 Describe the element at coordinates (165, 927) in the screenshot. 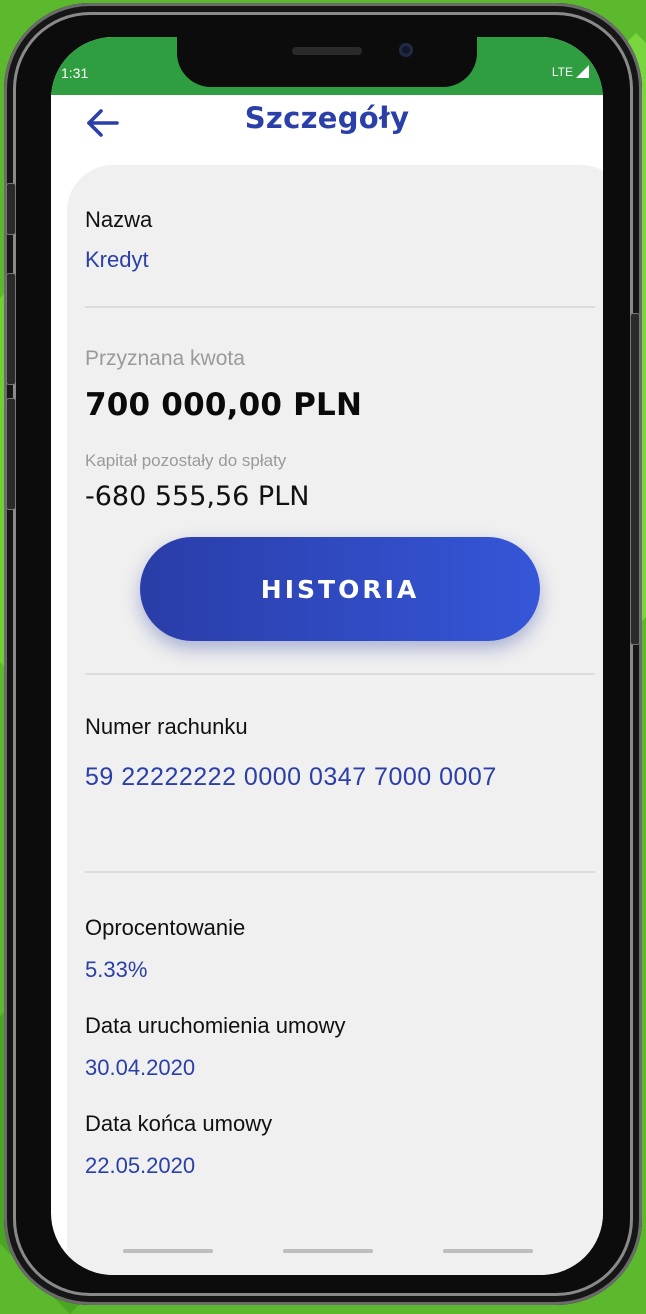

I see `interest-label: Oprocentowanie` at that location.